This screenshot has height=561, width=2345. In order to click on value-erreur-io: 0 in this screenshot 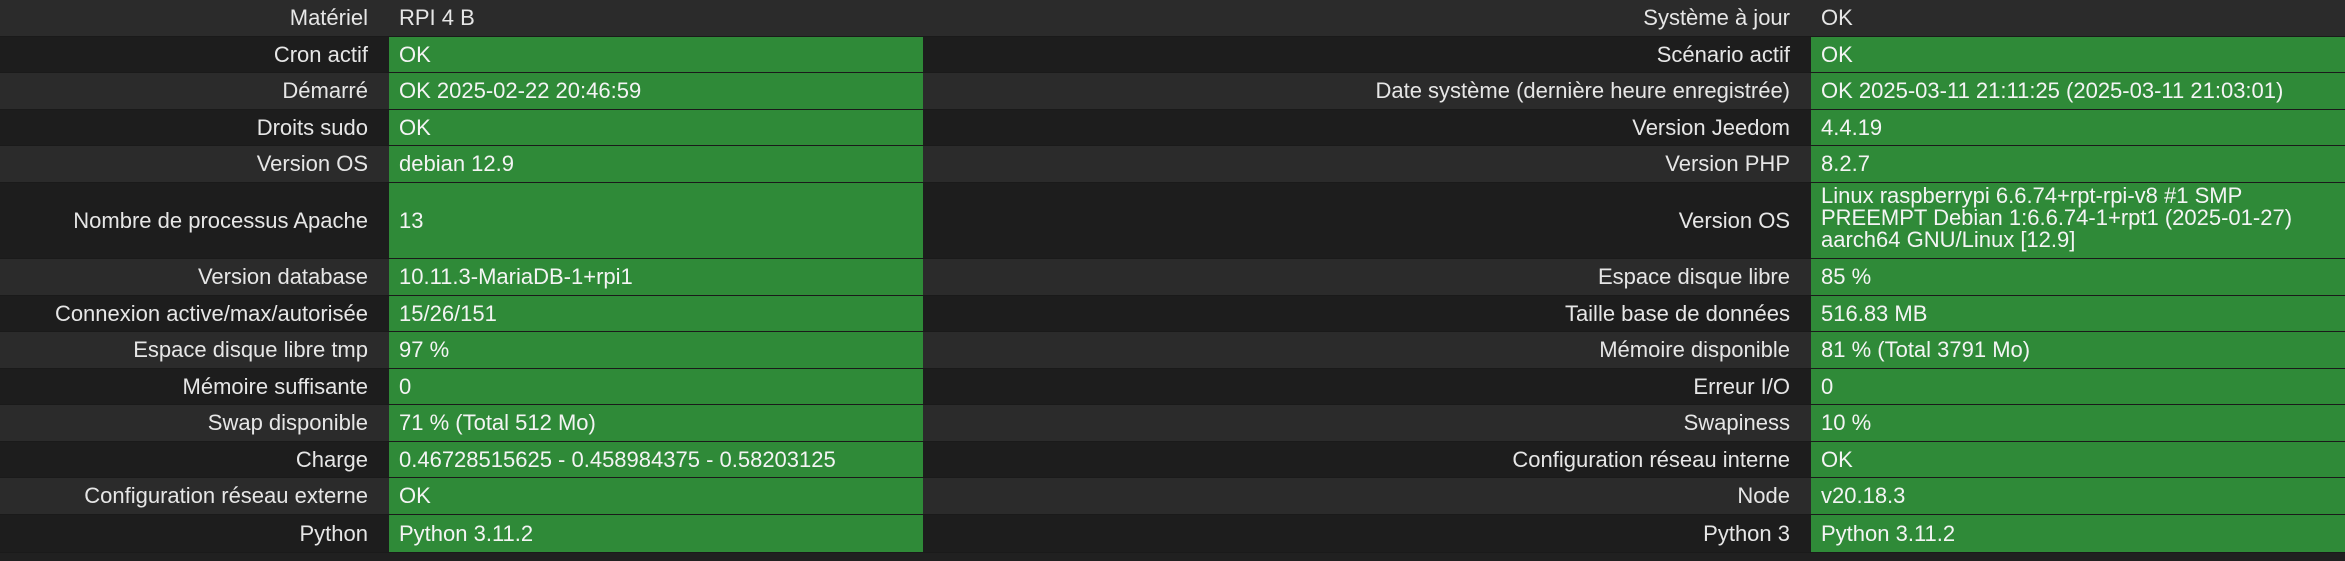, I will do `click(2078, 387)`.